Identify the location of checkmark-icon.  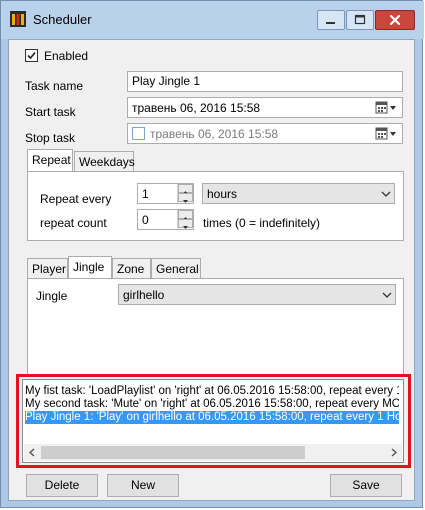
(31, 55).